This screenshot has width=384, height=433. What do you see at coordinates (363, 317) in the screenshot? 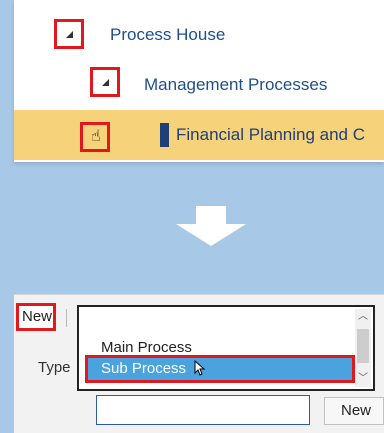
I see `scroll-up-icon: ︿` at bounding box center [363, 317].